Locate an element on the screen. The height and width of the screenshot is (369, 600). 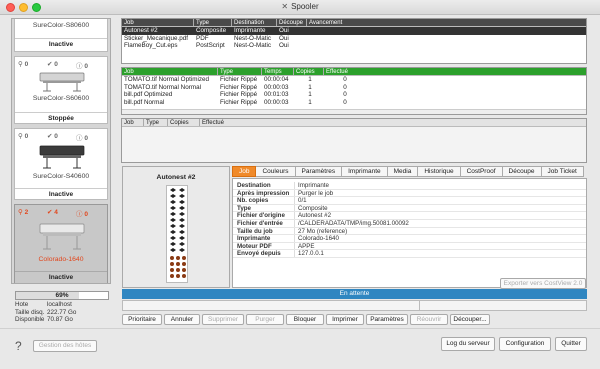
cut-table-header: Job Type Copies Effectué is located at coordinates (354, 123).